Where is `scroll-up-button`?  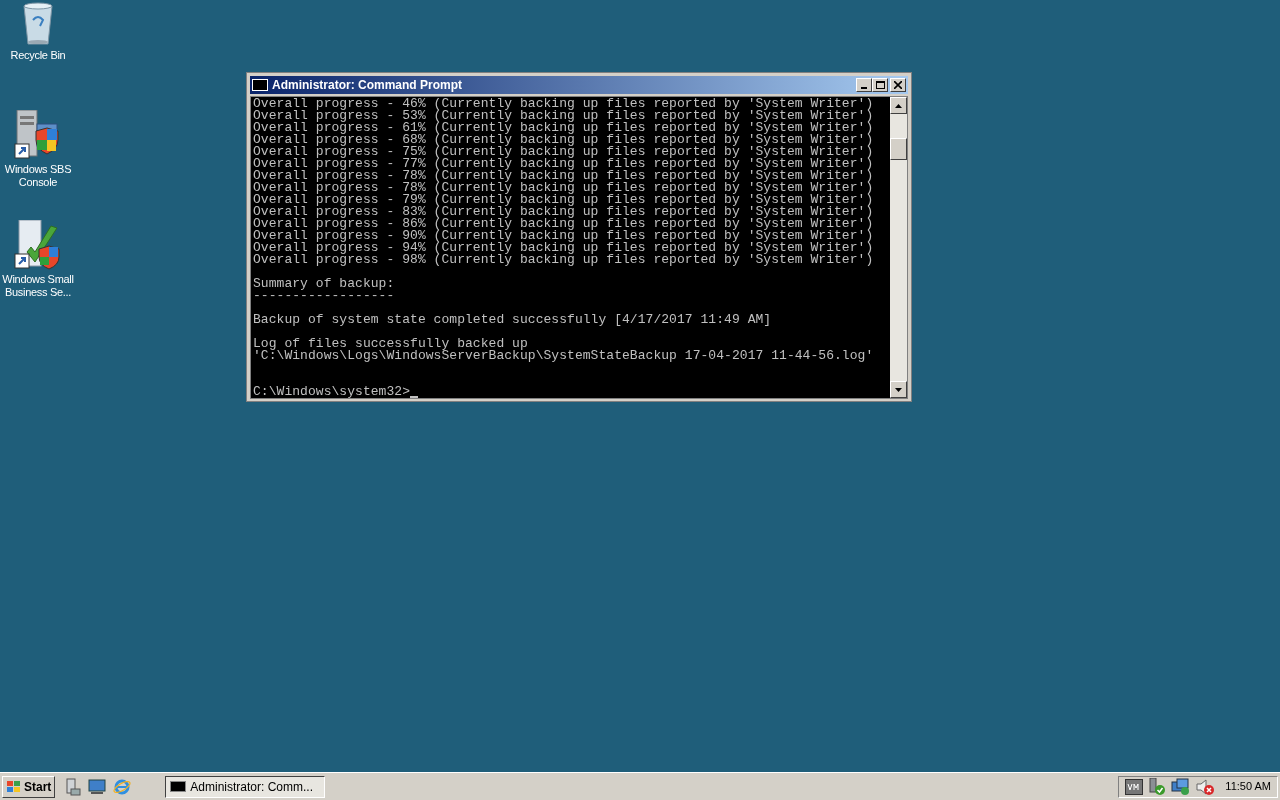 scroll-up-button is located at coordinates (898, 105).